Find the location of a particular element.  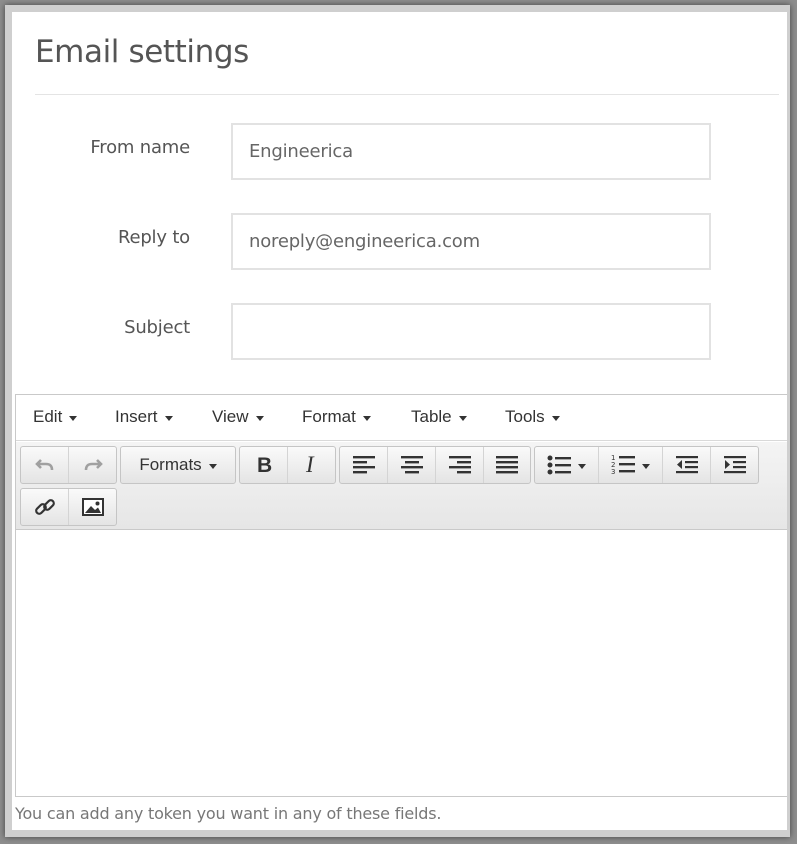

redo-button is located at coordinates (92, 465).